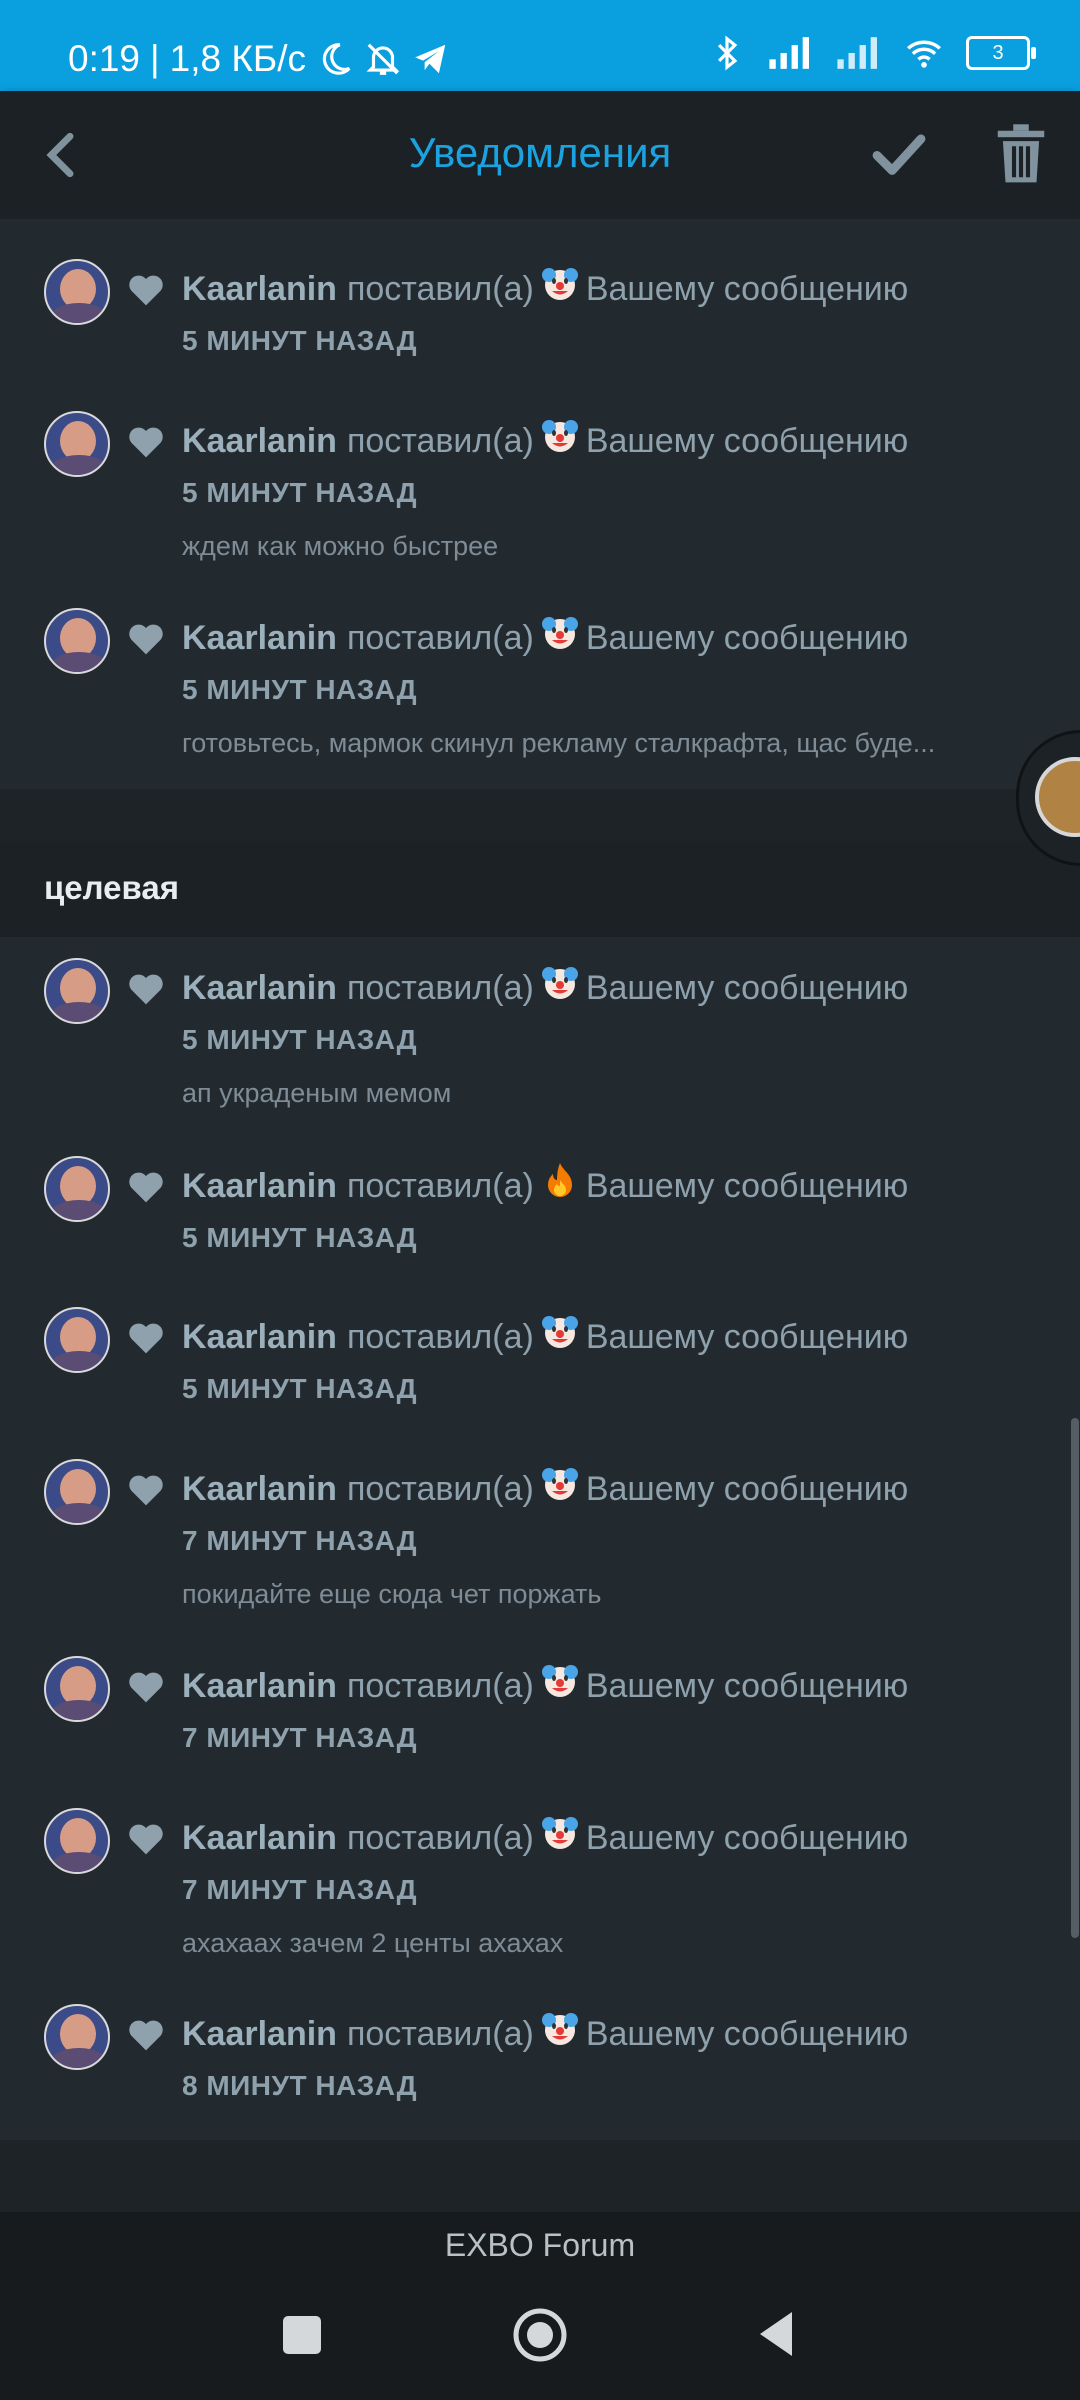 This screenshot has height=2400, width=1080. What do you see at coordinates (540, 2176) in the screenshot?
I see `section-divider` at bounding box center [540, 2176].